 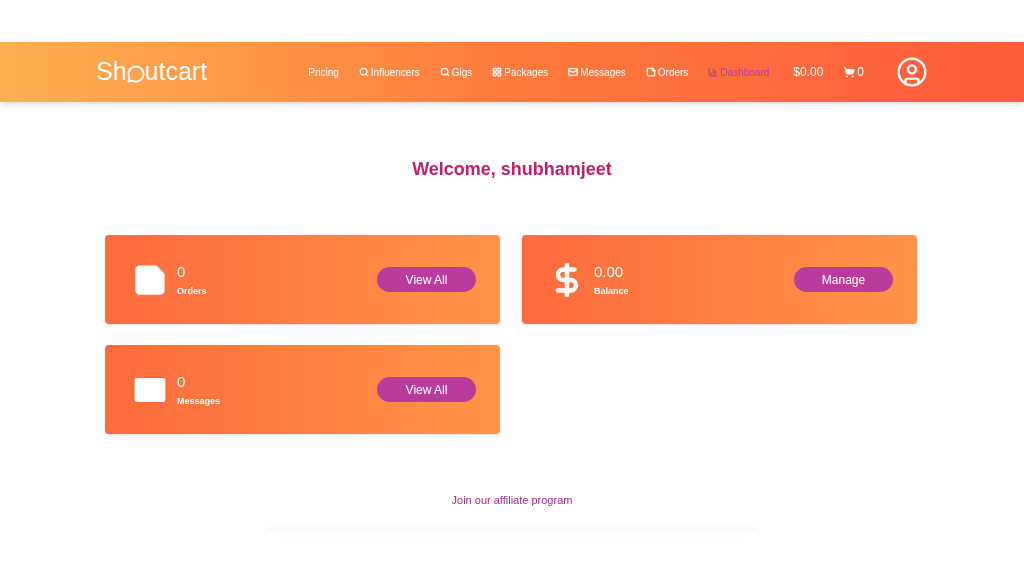 I want to click on nav-link: Messages, so click(x=597, y=72).